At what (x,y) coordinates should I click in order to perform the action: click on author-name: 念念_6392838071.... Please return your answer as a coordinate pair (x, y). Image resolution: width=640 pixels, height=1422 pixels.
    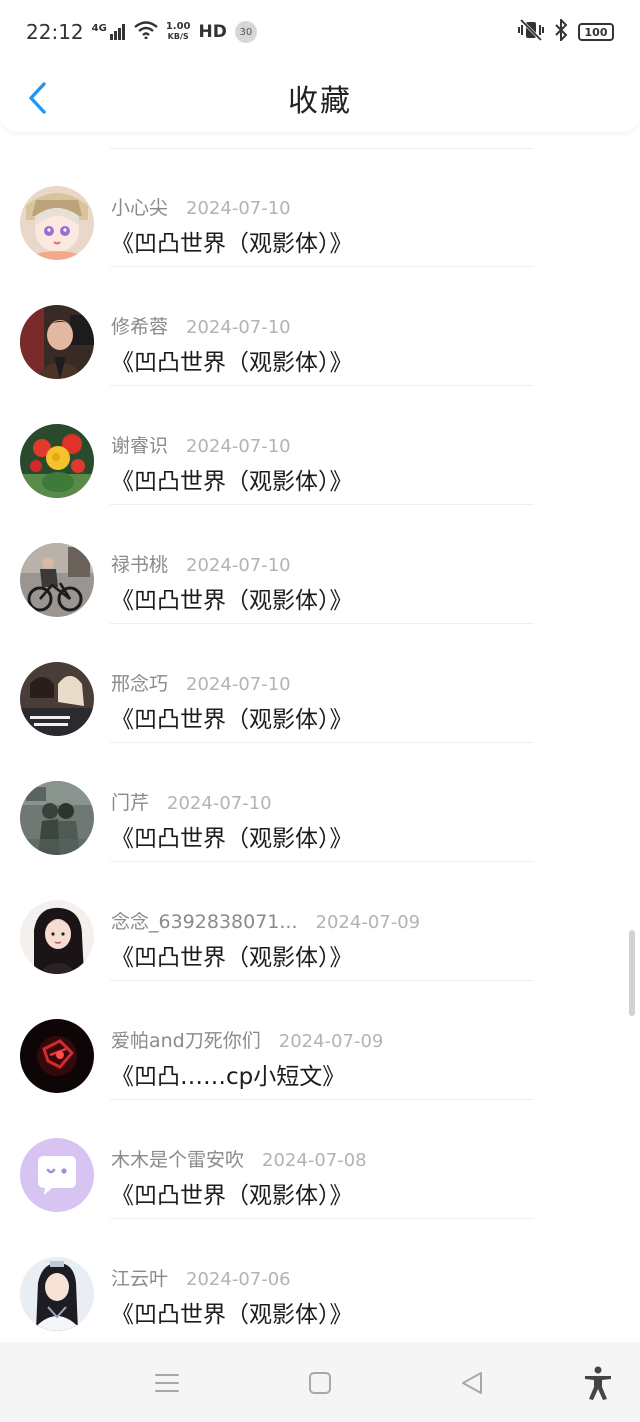
    Looking at the image, I should click on (204, 922).